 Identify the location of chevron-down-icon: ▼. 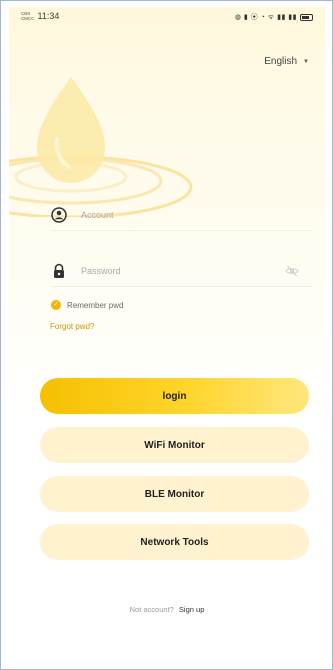
(306, 61).